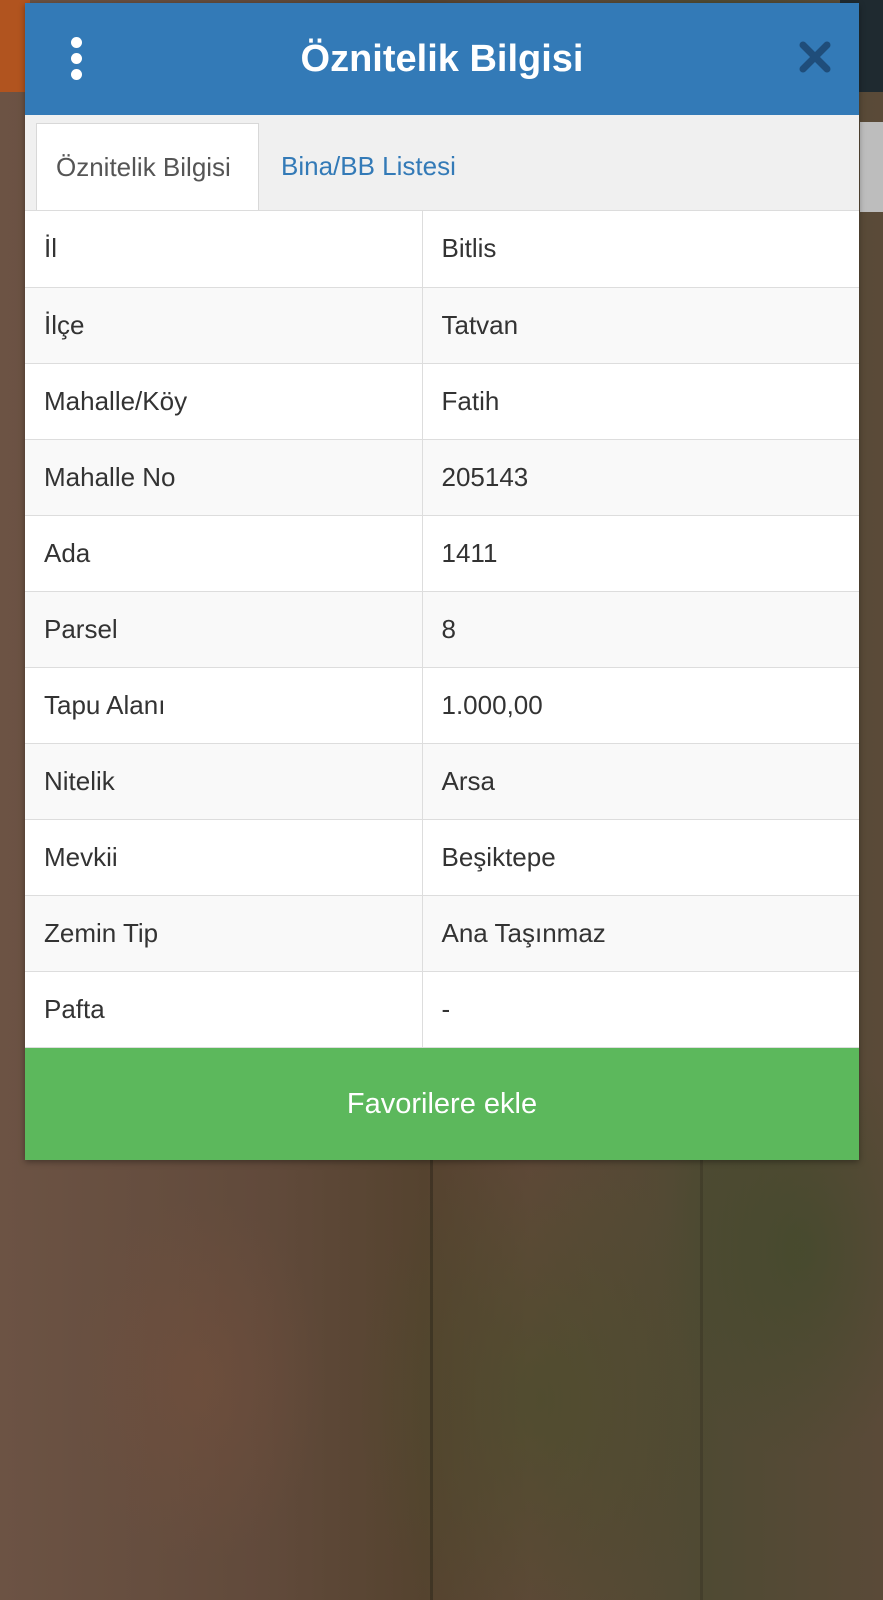 The width and height of the screenshot is (883, 1600). Describe the element at coordinates (640, 401) in the screenshot. I see `attribute-value: Fatih` at that location.